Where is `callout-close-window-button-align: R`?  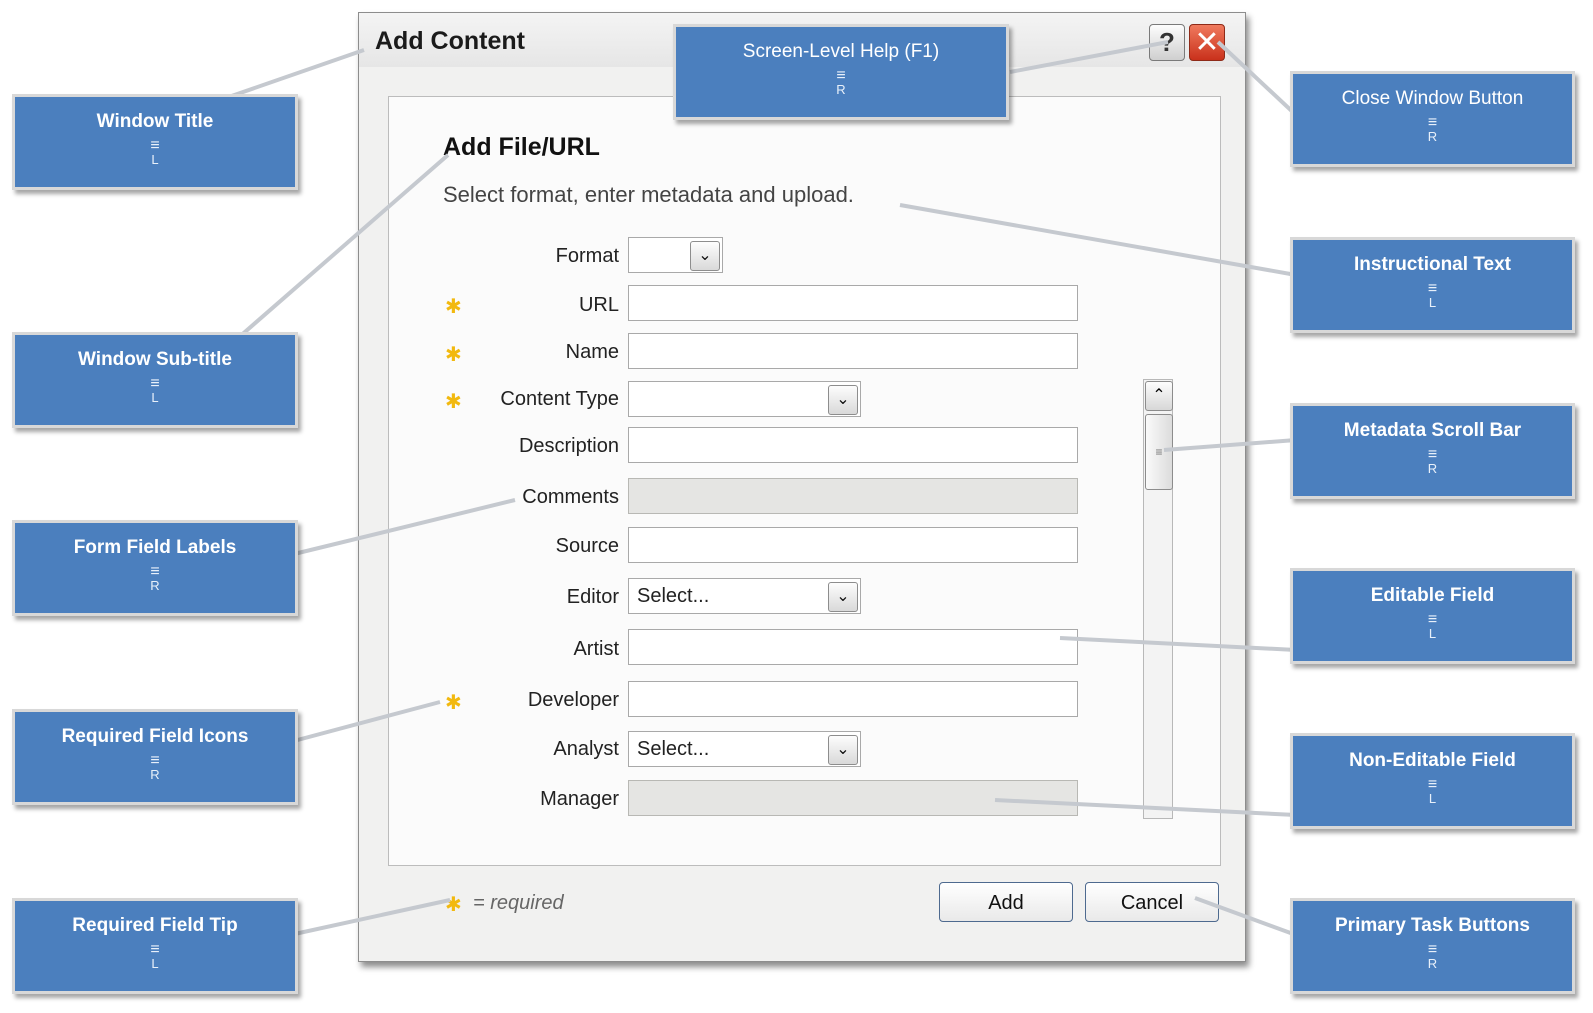 callout-close-window-button-align: R is located at coordinates (1432, 136).